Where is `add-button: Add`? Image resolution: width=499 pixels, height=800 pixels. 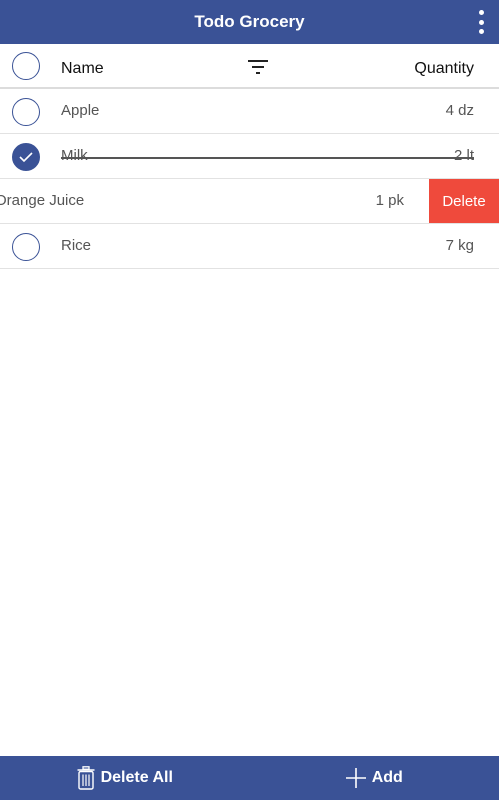 add-button: Add is located at coordinates (374, 778).